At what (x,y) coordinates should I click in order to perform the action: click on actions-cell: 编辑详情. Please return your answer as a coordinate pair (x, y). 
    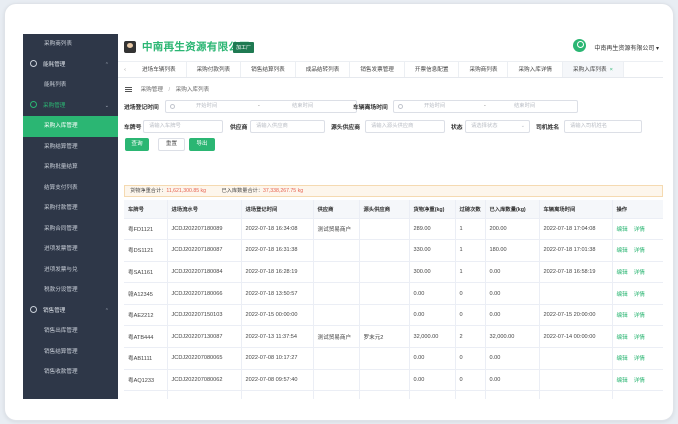
    Looking at the image, I should click on (637, 229).